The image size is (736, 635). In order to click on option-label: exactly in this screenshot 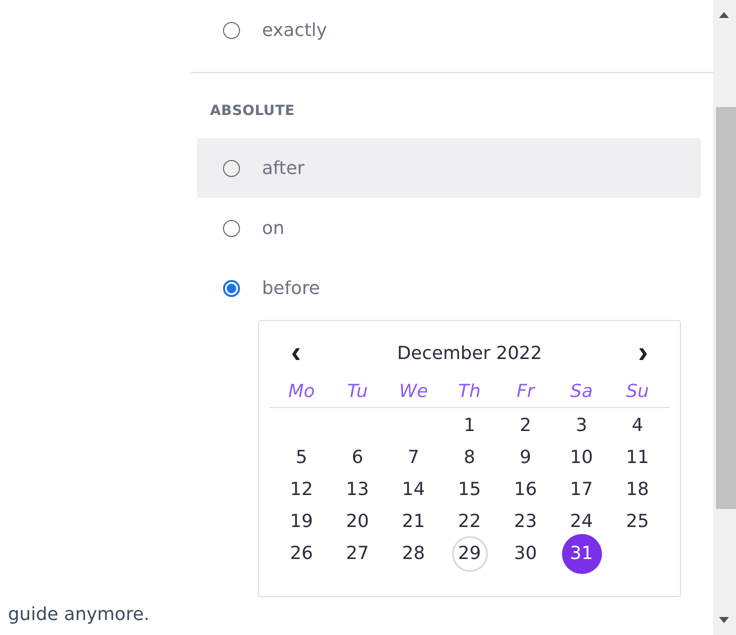, I will do `click(295, 30)`.